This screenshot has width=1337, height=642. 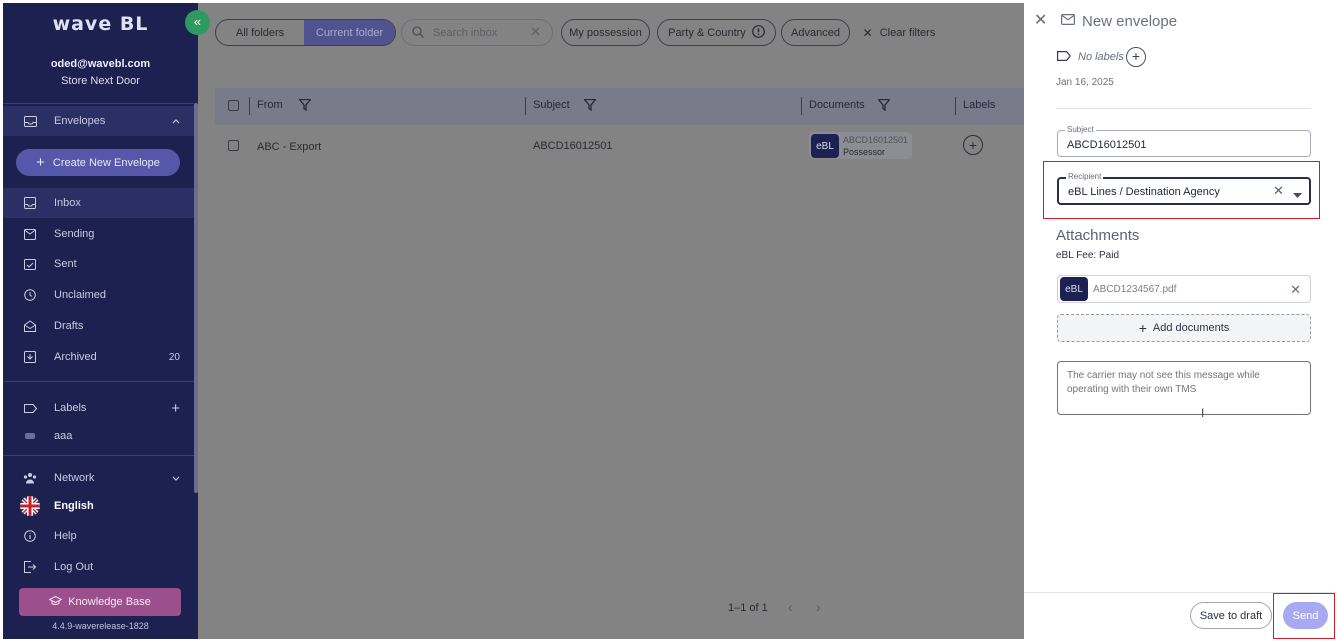 I want to click on drawer-divider, so click(x=1183, y=108).